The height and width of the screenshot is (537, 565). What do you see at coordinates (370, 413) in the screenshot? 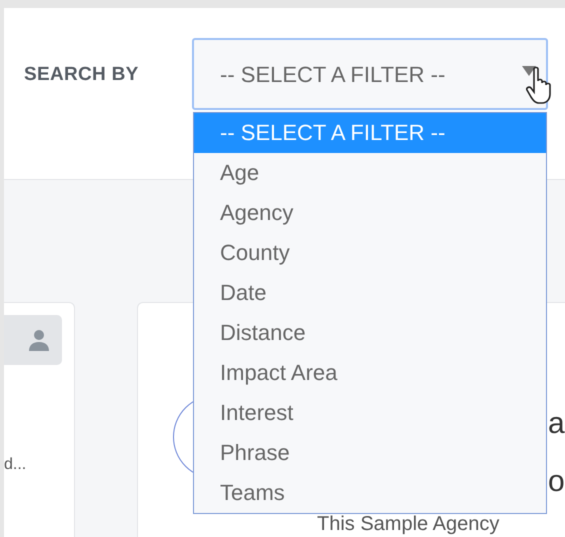
I see `filter-option: Interest` at bounding box center [370, 413].